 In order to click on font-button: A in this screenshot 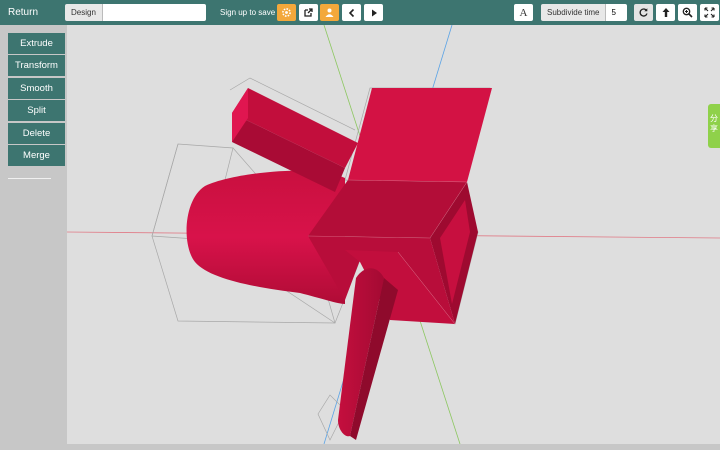, I will do `click(523, 12)`.